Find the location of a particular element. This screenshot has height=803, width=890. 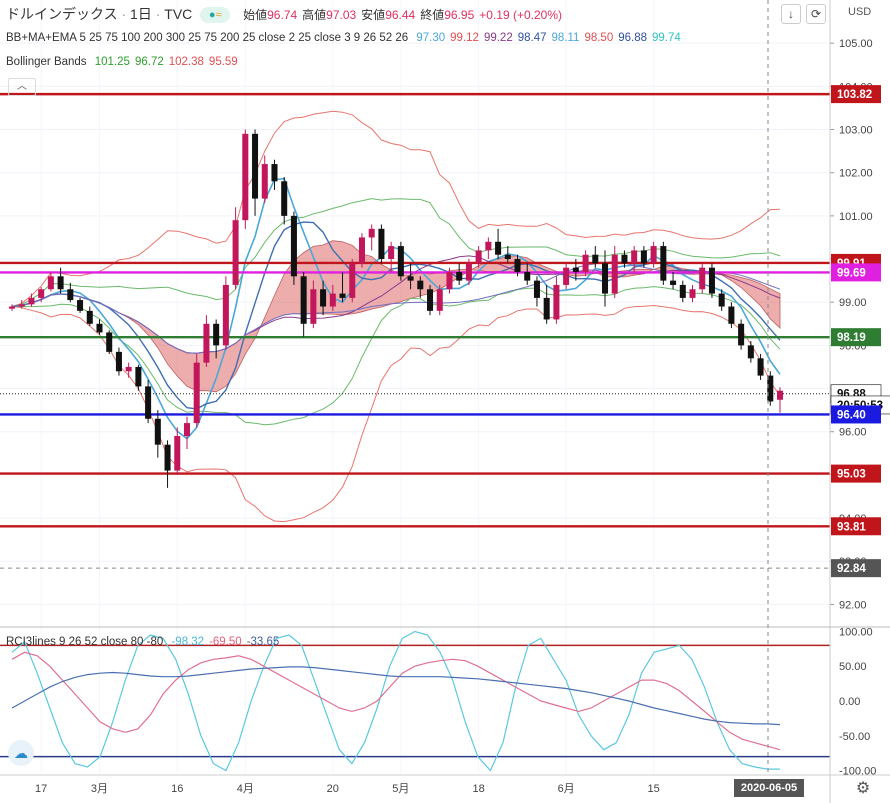

ohlc-label: 安値 is located at coordinates (373, 15).